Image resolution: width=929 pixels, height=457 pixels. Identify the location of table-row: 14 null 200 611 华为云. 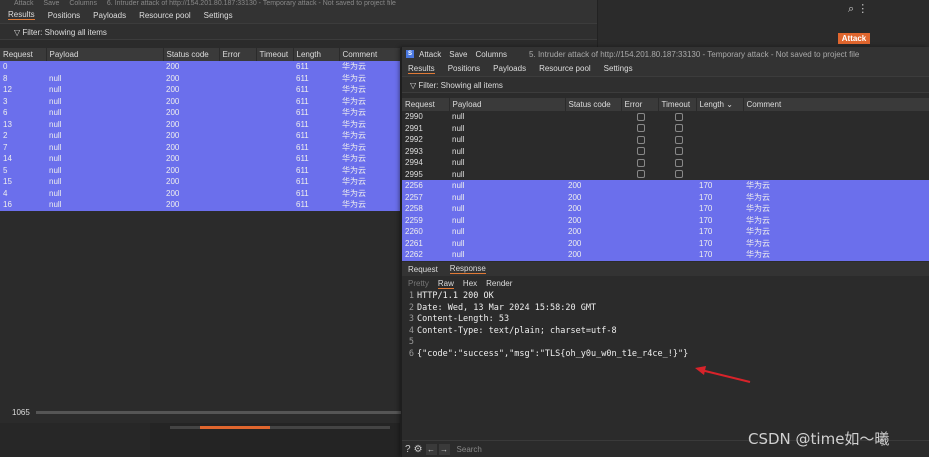
(200, 159).